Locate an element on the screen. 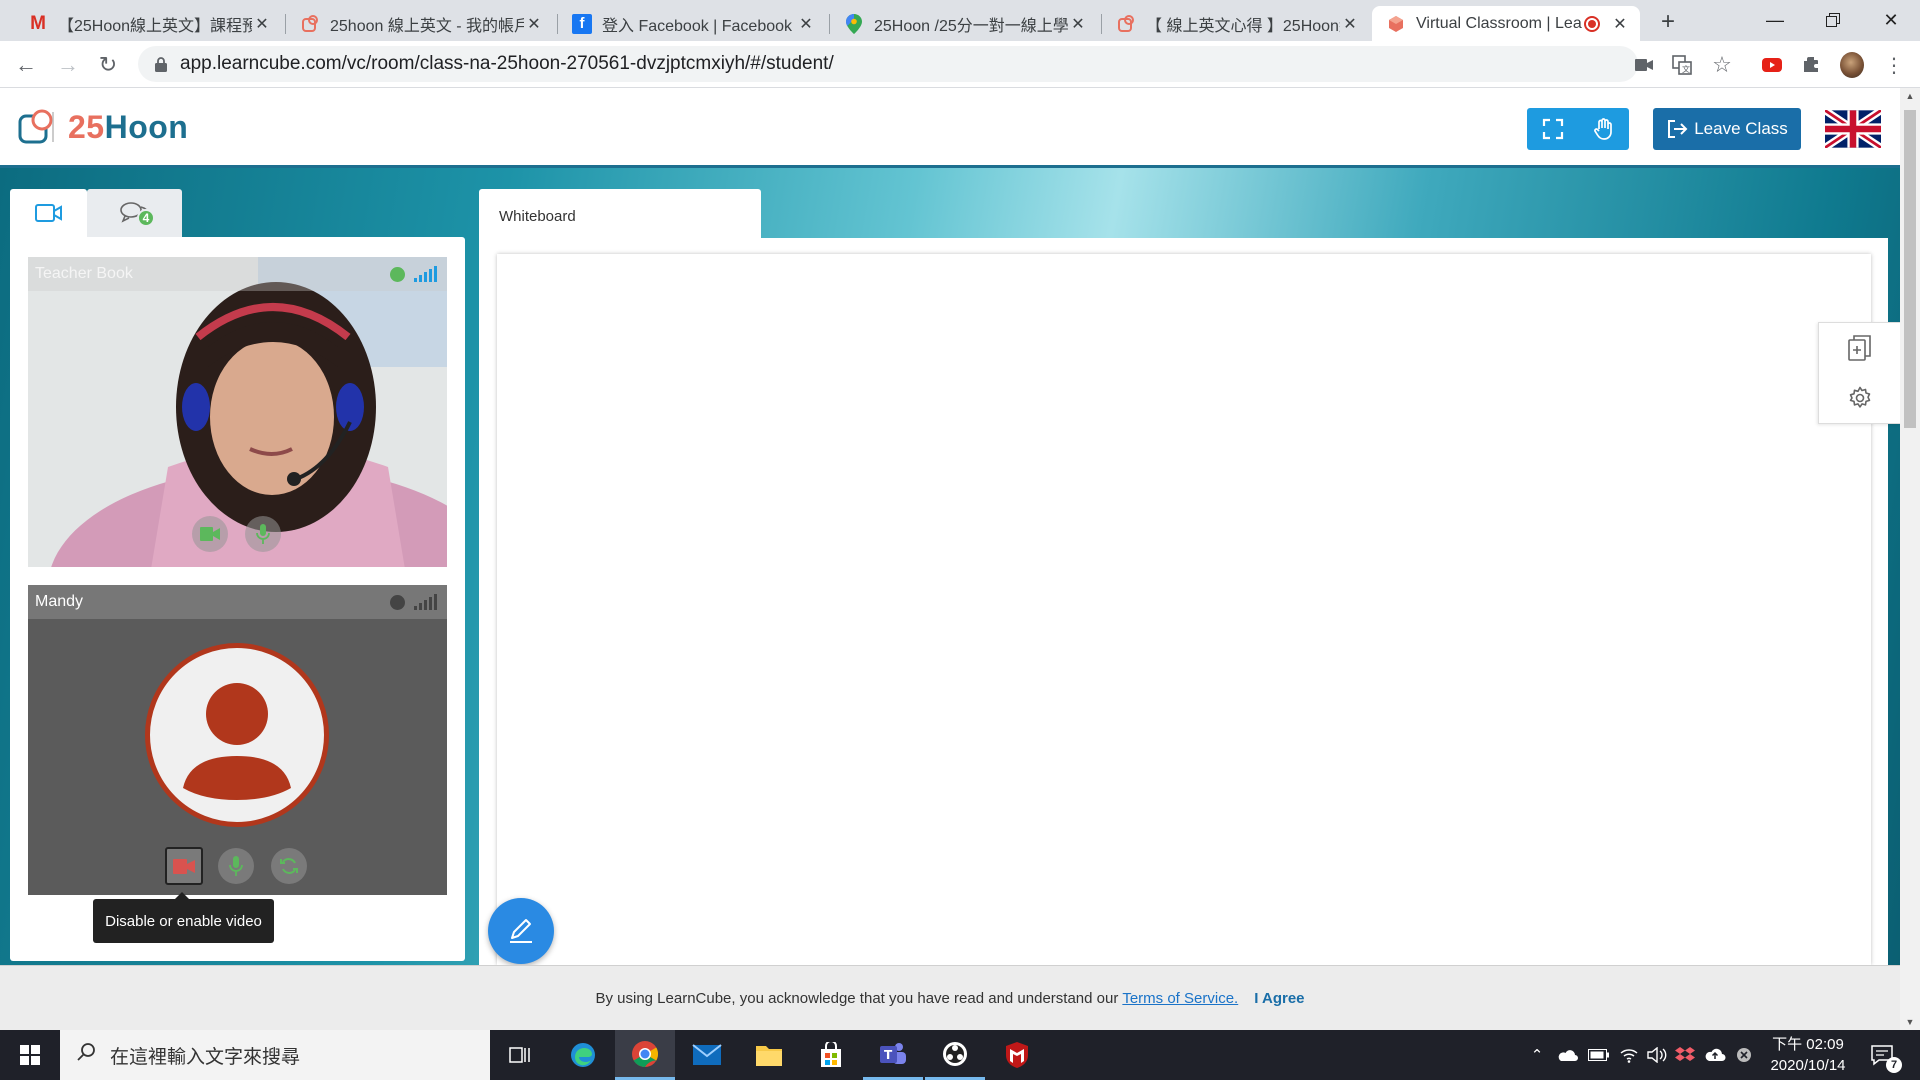  restore-icon is located at coordinates (1833, 20).